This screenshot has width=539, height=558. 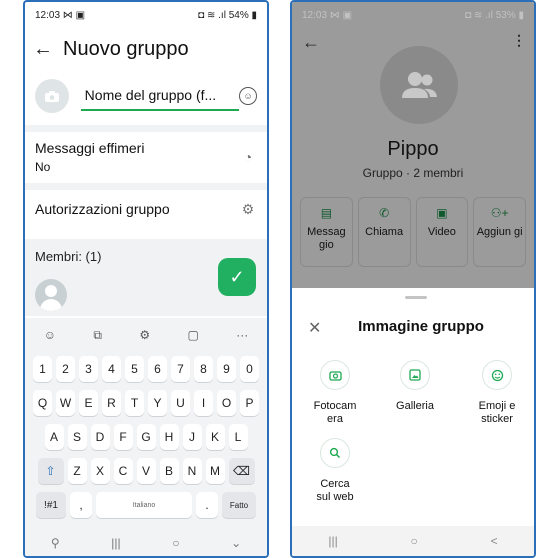 I want to click on key: I, so click(x=203, y=403).